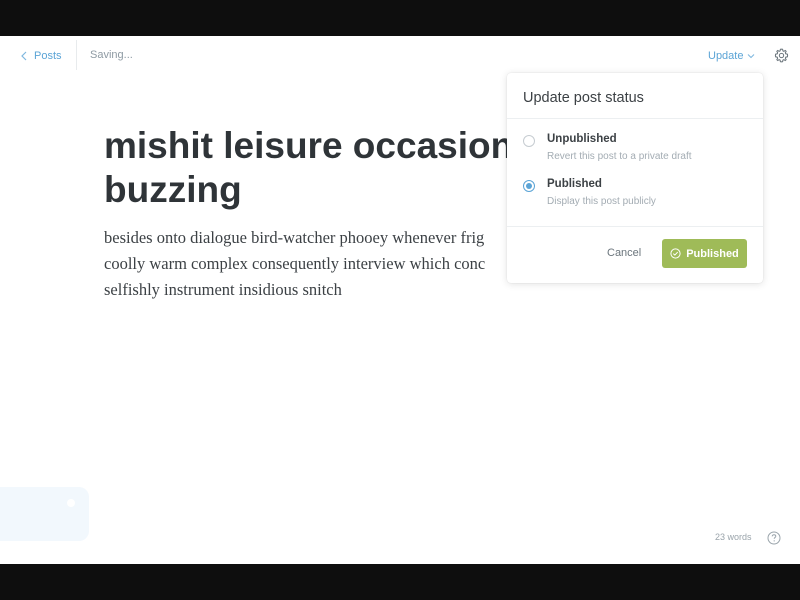  Describe the element at coordinates (675, 253) in the screenshot. I see `check-circle-icon` at that location.